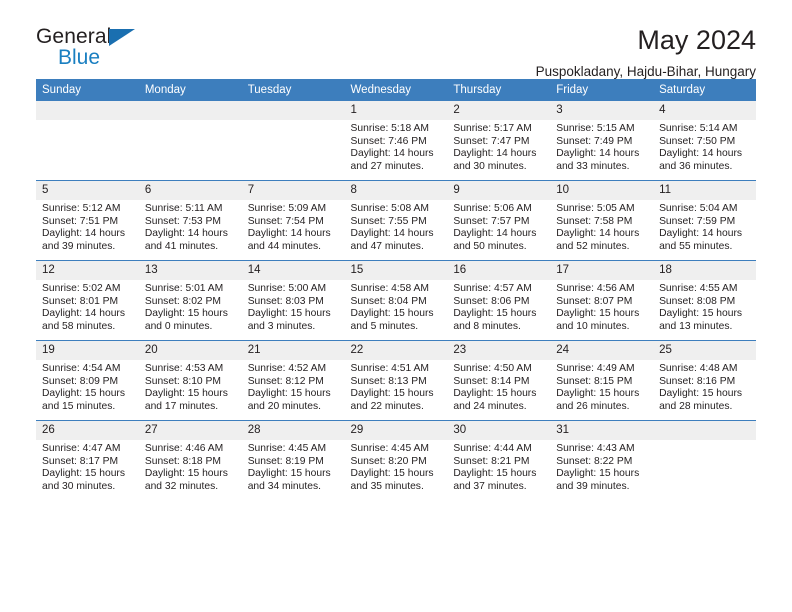 This screenshot has width=792, height=612. What do you see at coordinates (704, 191) in the screenshot?
I see `day-number: 11` at bounding box center [704, 191].